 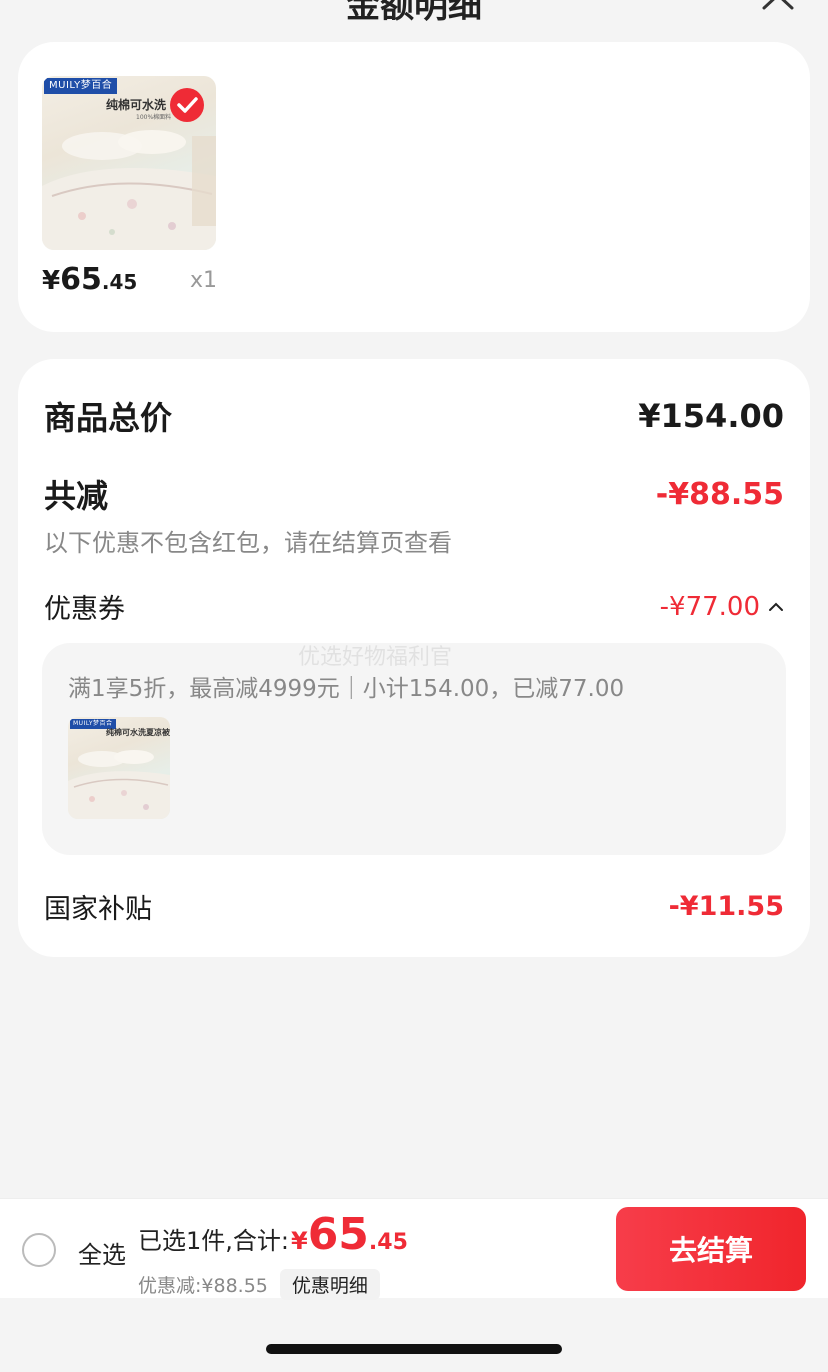 What do you see at coordinates (414, 13) in the screenshot?
I see `sheet-title: 金额明细` at bounding box center [414, 13].